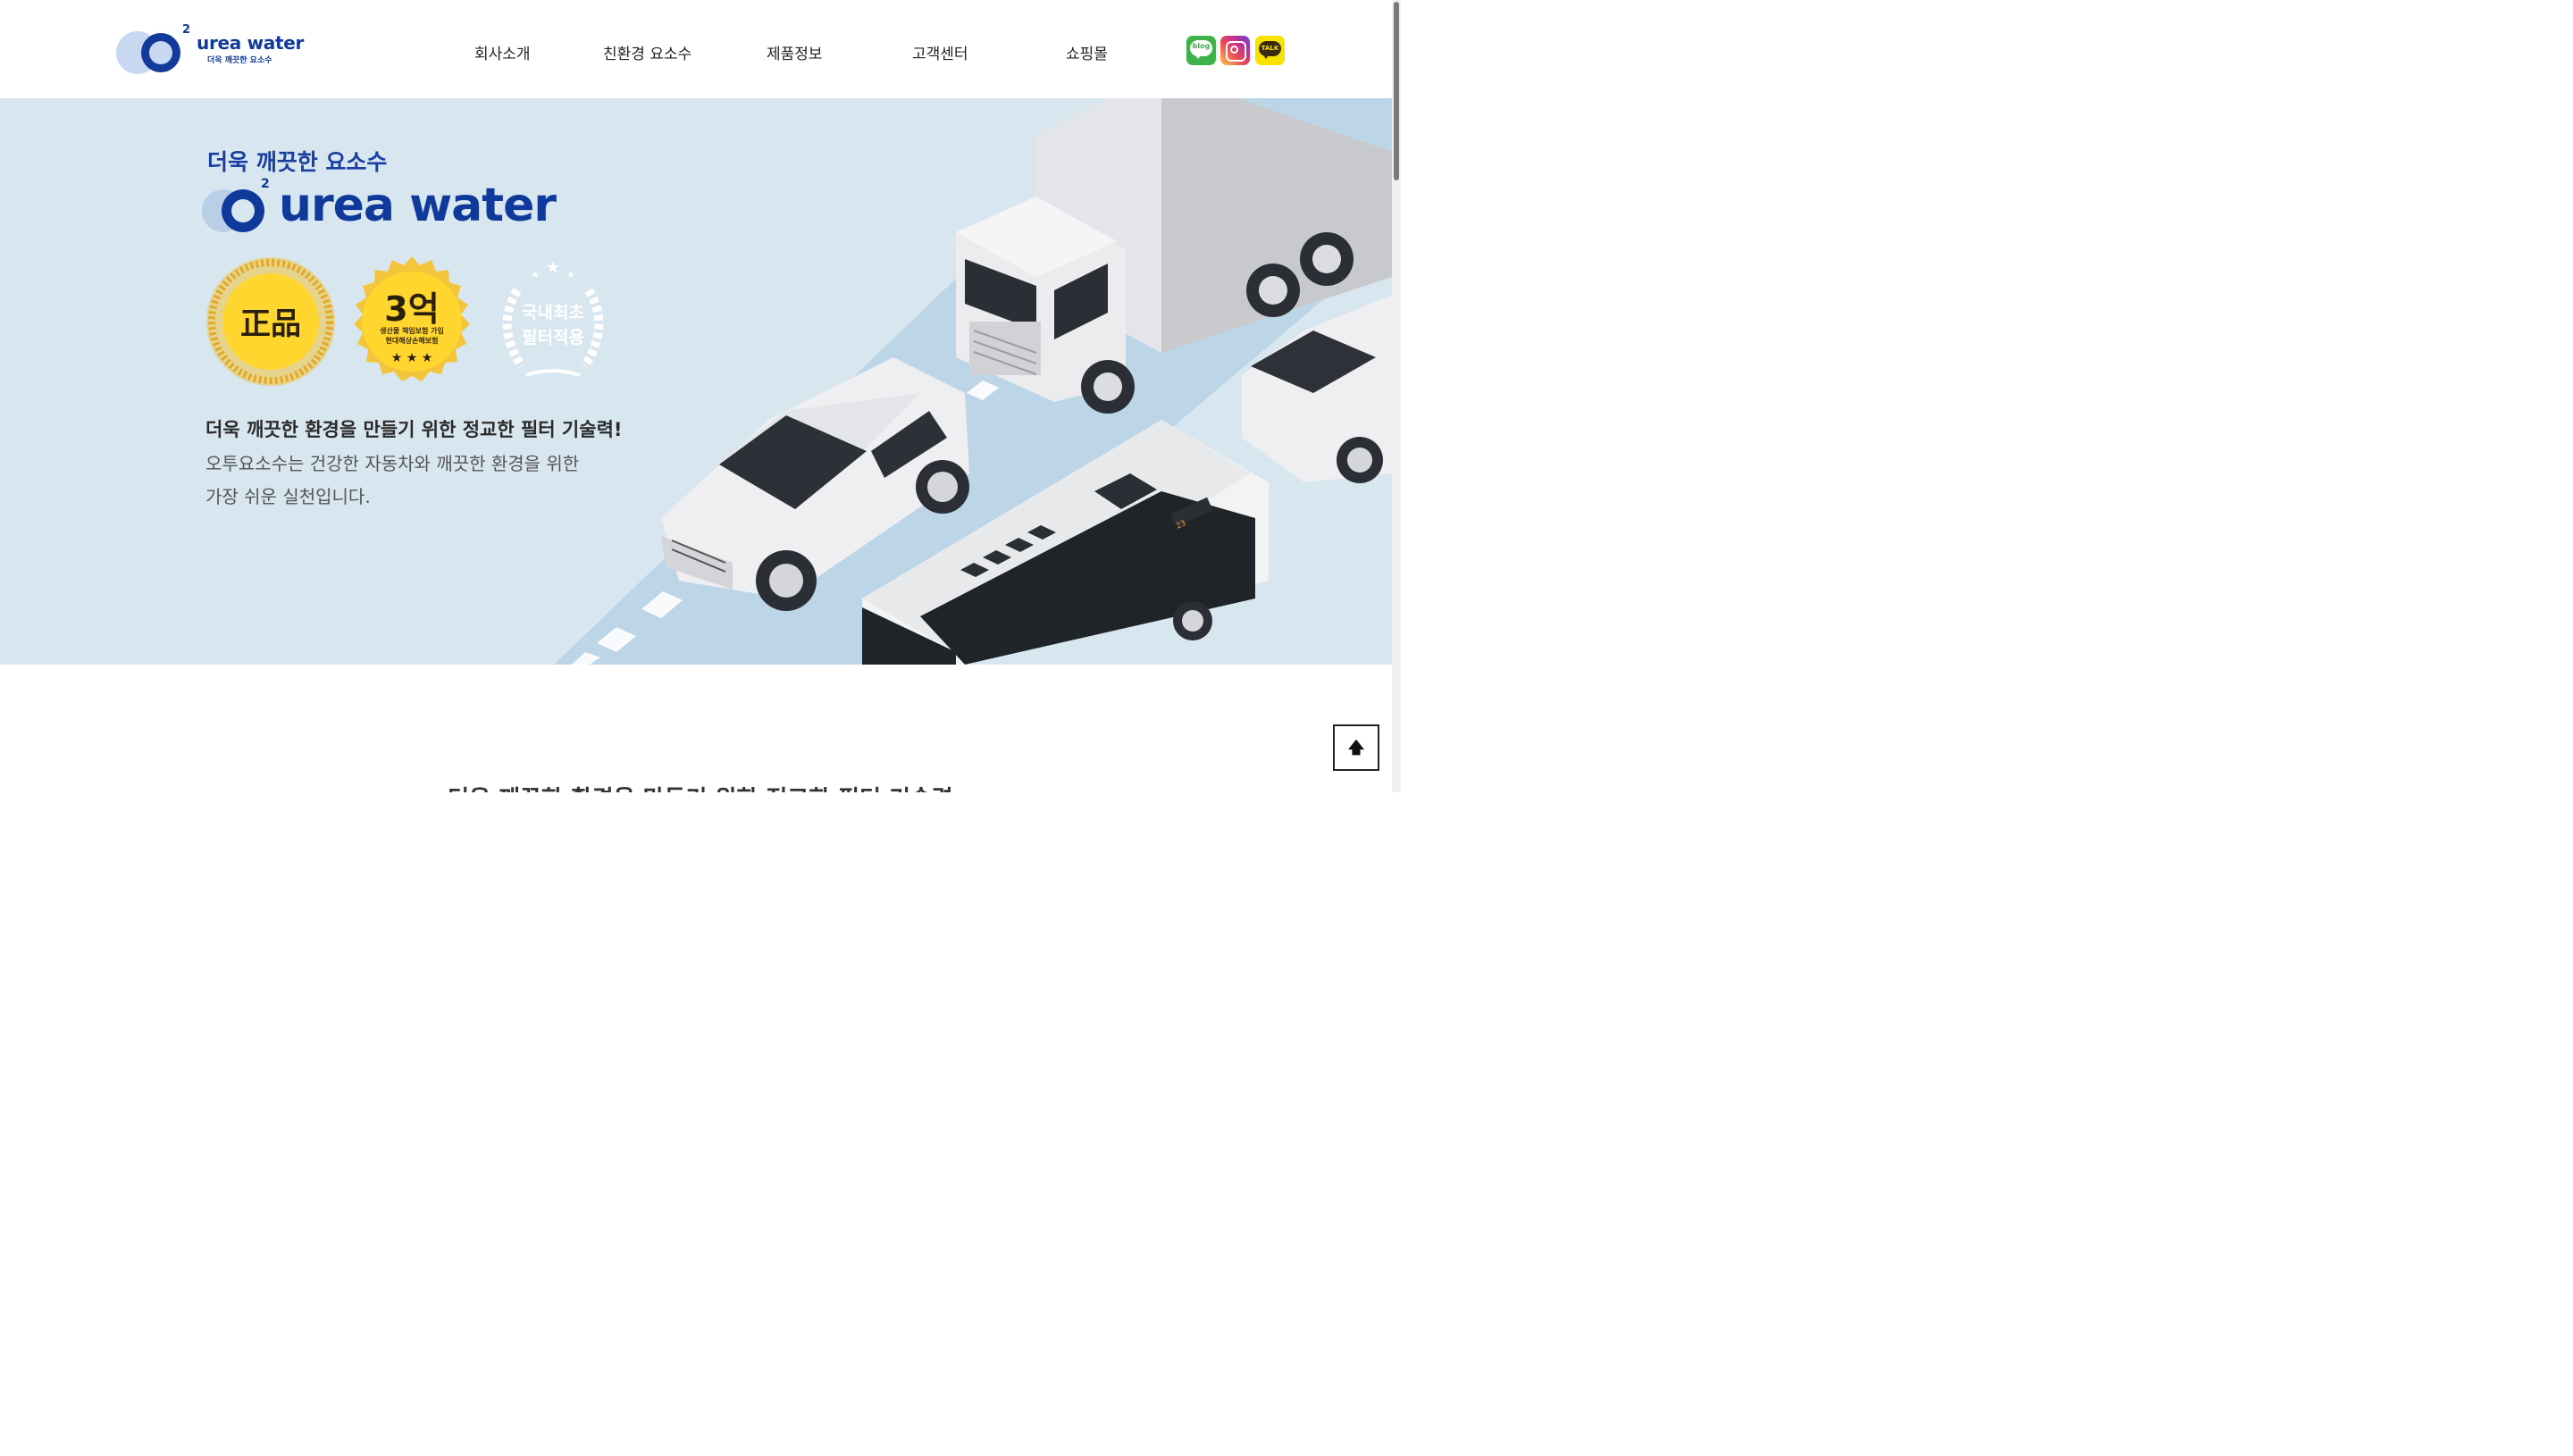  What do you see at coordinates (1396, 91) in the screenshot?
I see `scrollbar-thumb` at bounding box center [1396, 91].